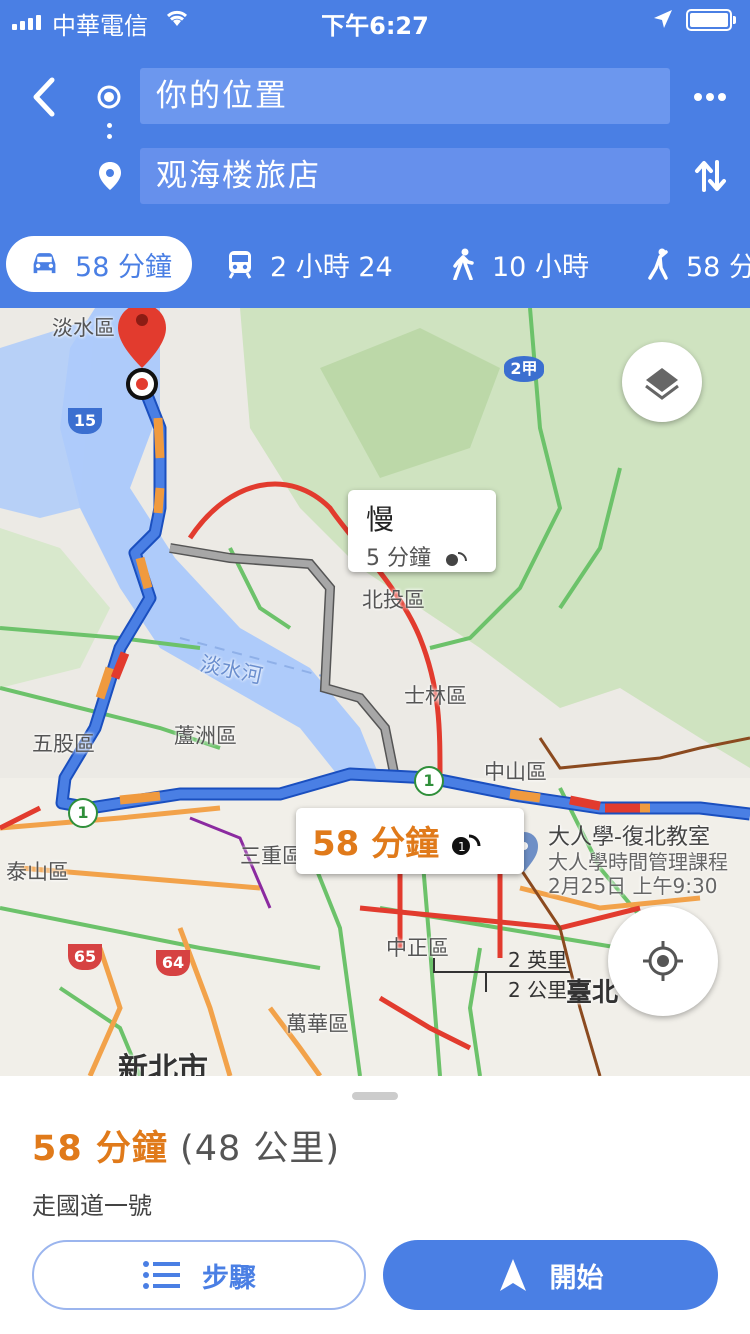 This screenshot has width=750, height=1334. I want to click on status-bar: 中華電信 下午6:27, so click(375, 20).